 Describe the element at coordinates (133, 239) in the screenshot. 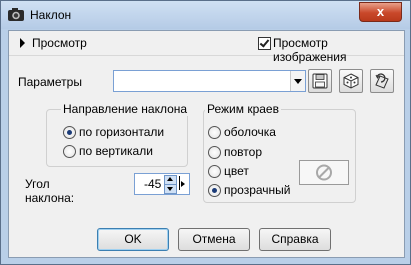

I see `ok-button: OK` at that location.